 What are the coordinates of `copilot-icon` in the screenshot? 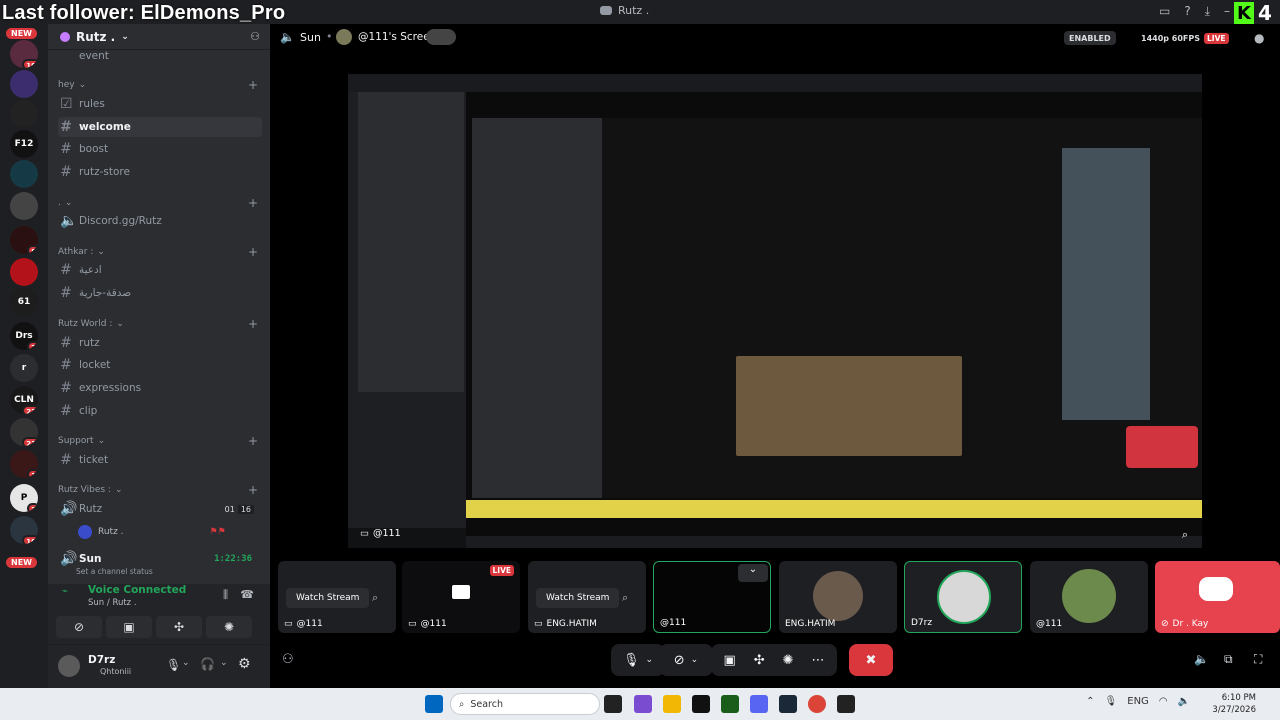 It's located at (643, 704).